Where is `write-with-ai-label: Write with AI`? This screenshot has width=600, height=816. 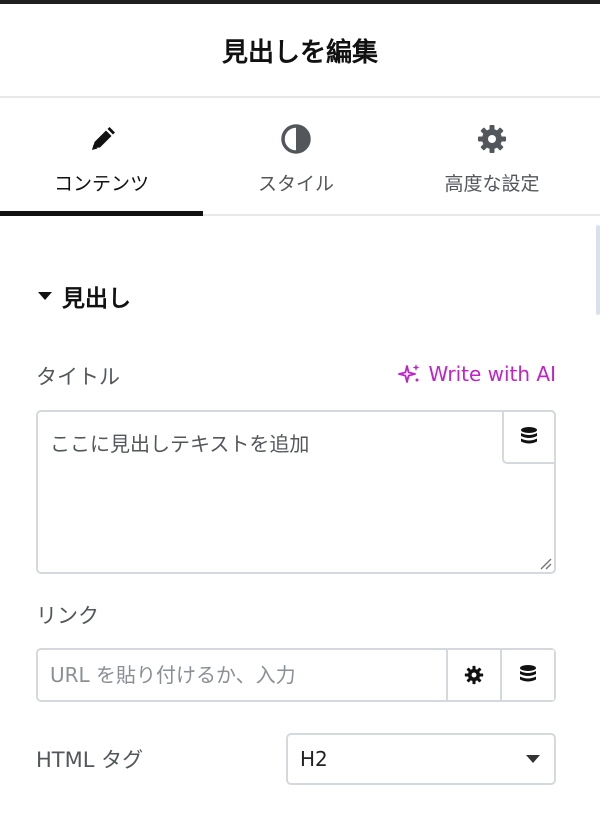 write-with-ai-label: Write with AI is located at coordinates (492, 374).